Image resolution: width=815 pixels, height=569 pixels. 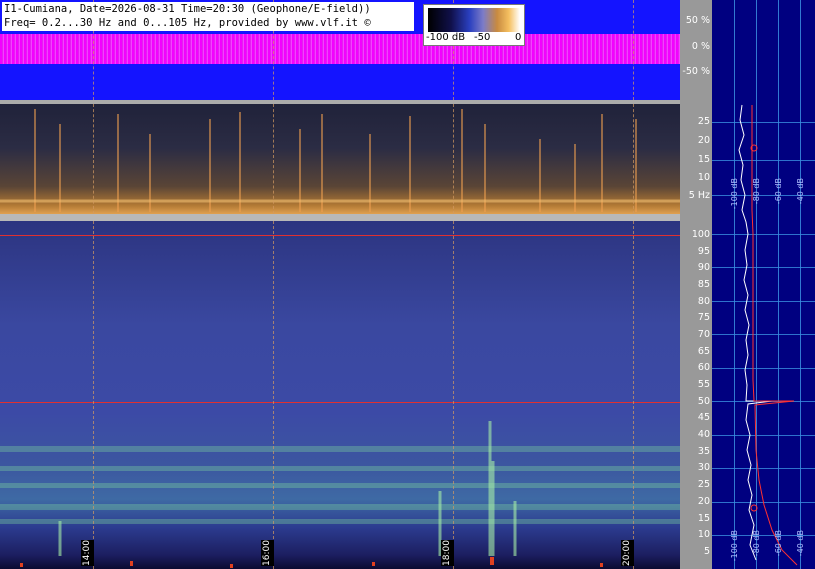 What do you see at coordinates (447, 553) in the screenshot?
I see `time-label: 18:00` at bounding box center [447, 553].